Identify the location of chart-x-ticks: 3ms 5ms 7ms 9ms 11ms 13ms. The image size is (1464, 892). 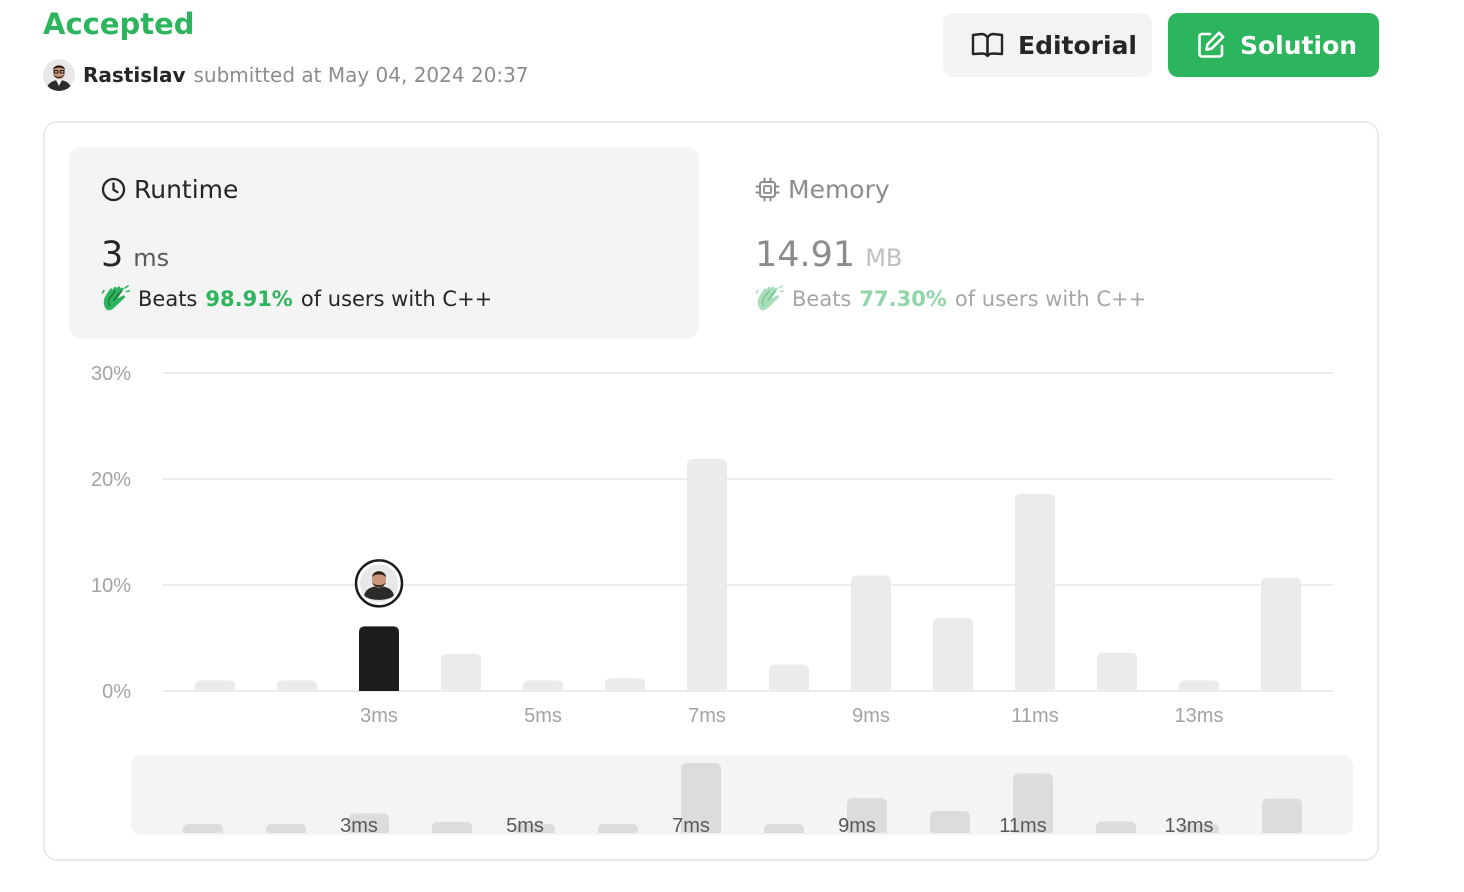
(791, 716).